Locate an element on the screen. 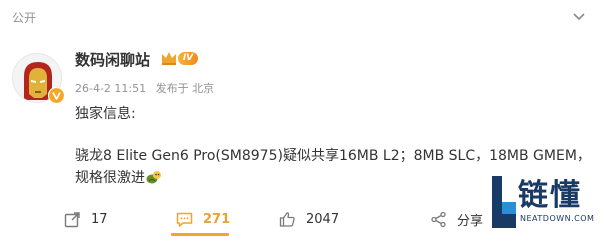  emoji-icon is located at coordinates (153, 177).